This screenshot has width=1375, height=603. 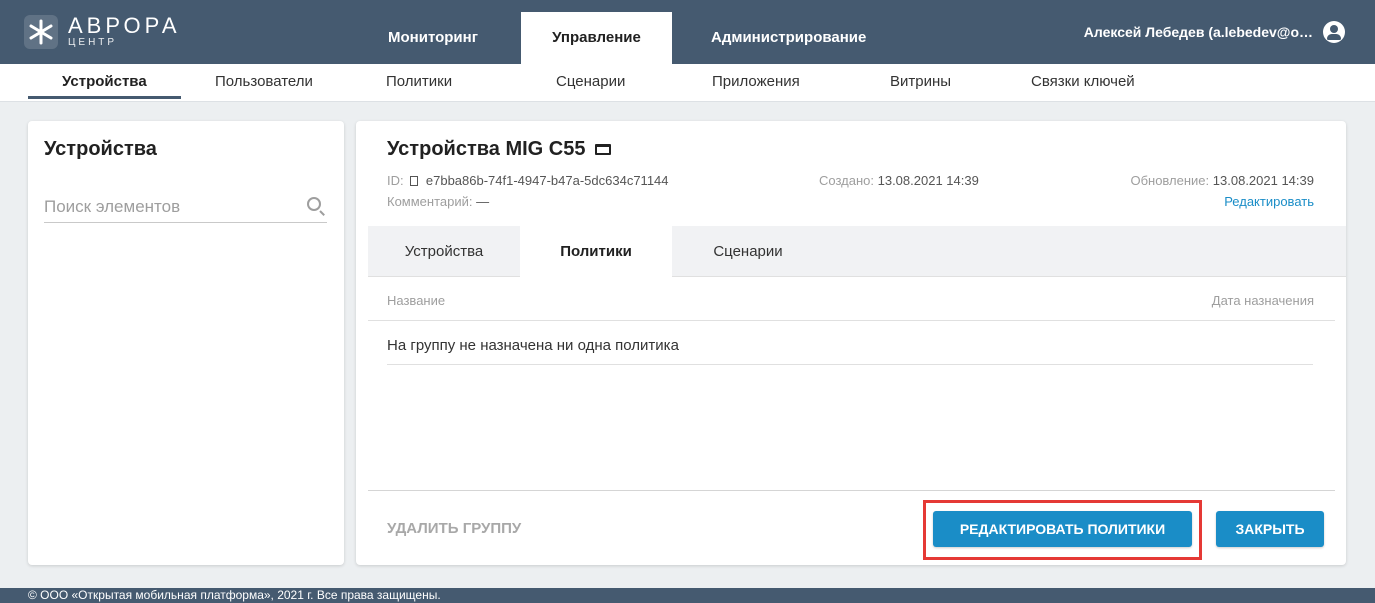 I want to click on updated-date: Обновление: 13.08.2021 14:39, so click(x=1222, y=180).